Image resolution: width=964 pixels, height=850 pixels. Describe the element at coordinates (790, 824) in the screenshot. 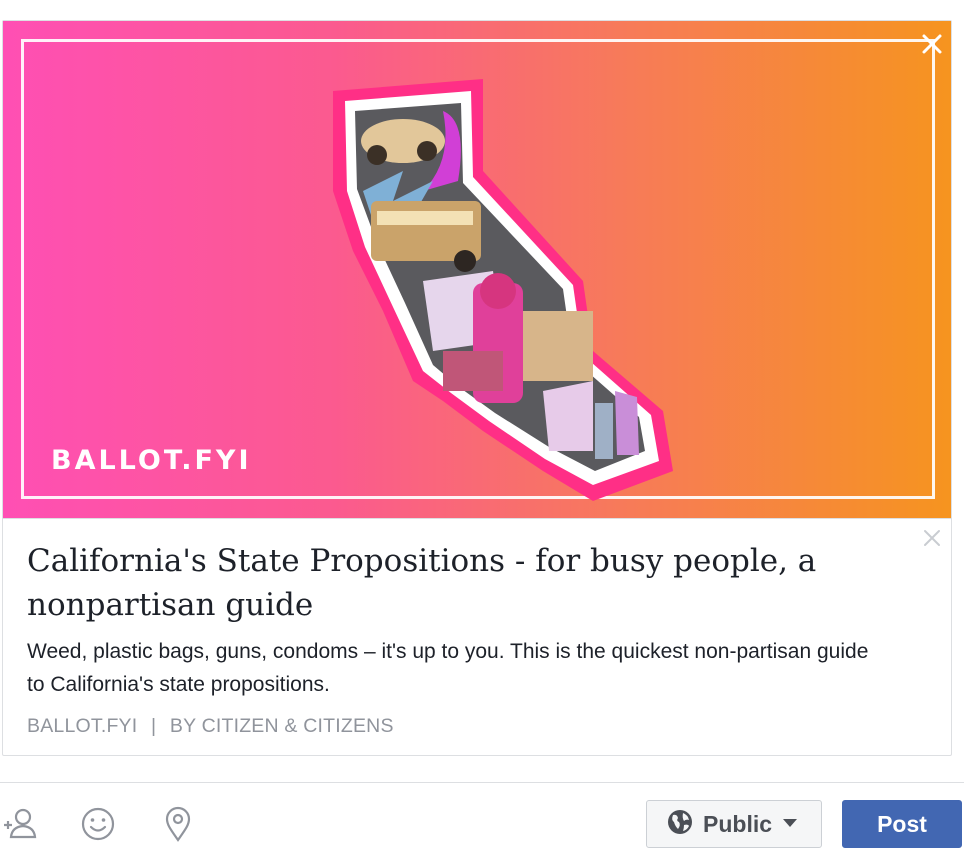

I see `chevron-down-icon` at that location.